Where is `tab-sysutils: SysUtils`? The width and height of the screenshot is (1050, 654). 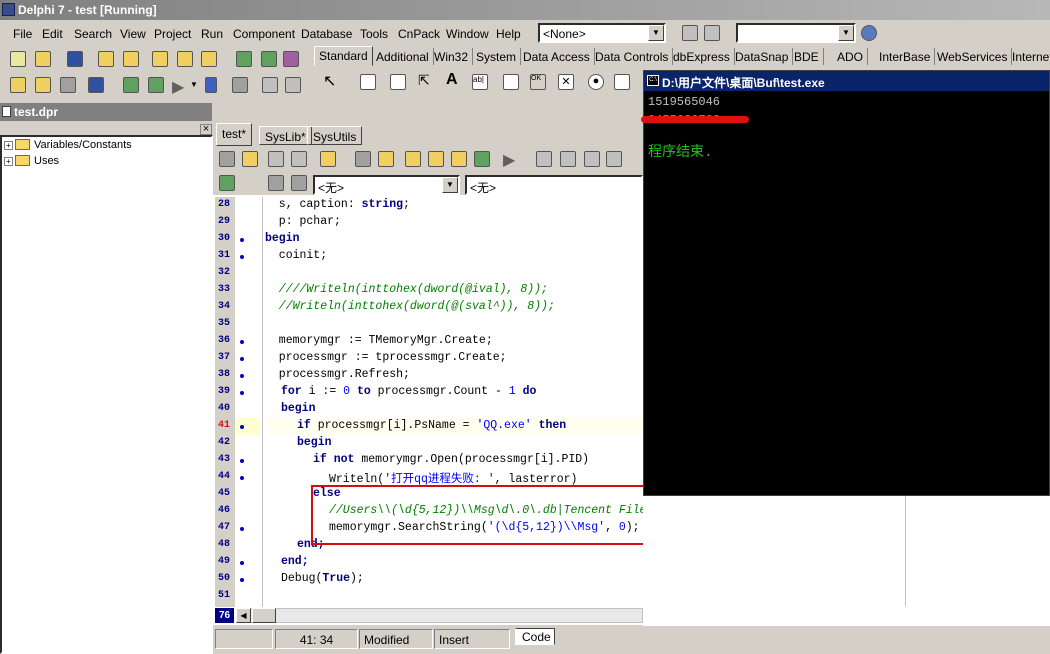
tab-sysutils: SysUtils is located at coordinates (335, 135).